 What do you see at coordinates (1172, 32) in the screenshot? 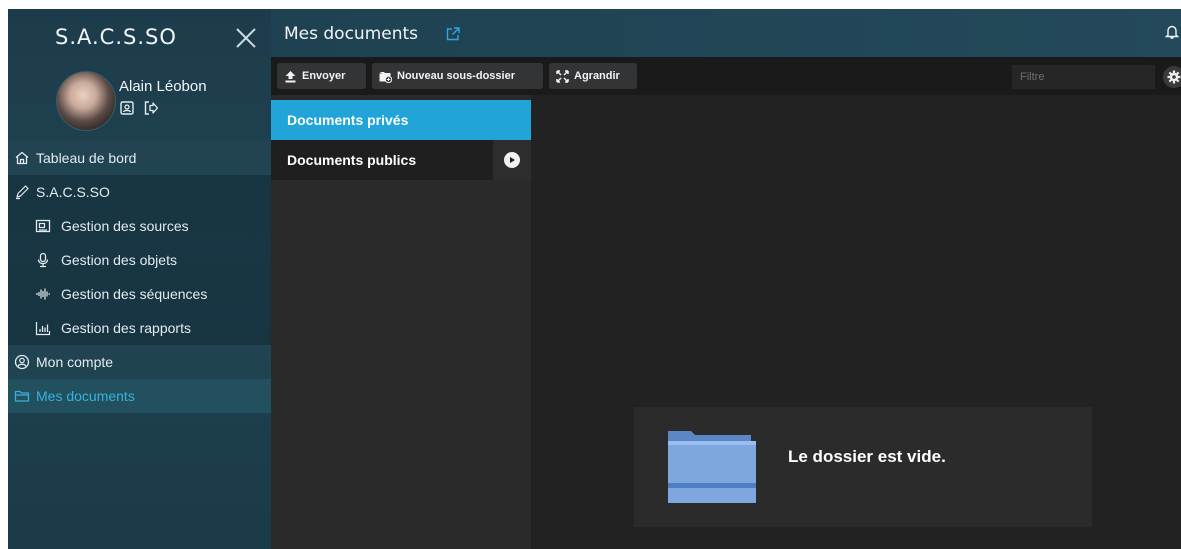
I see `bell-icon` at bounding box center [1172, 32].